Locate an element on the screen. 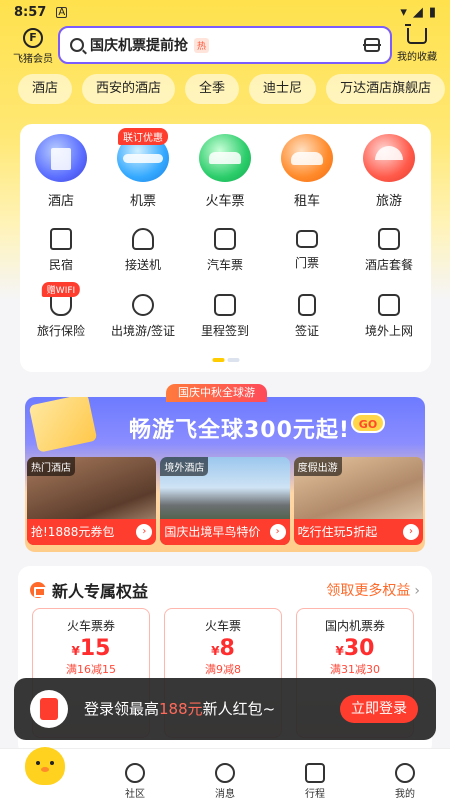 The height and width of the screenshot is (800, 450). grid-label: 里程签到 is located at coordinates (224, 331).